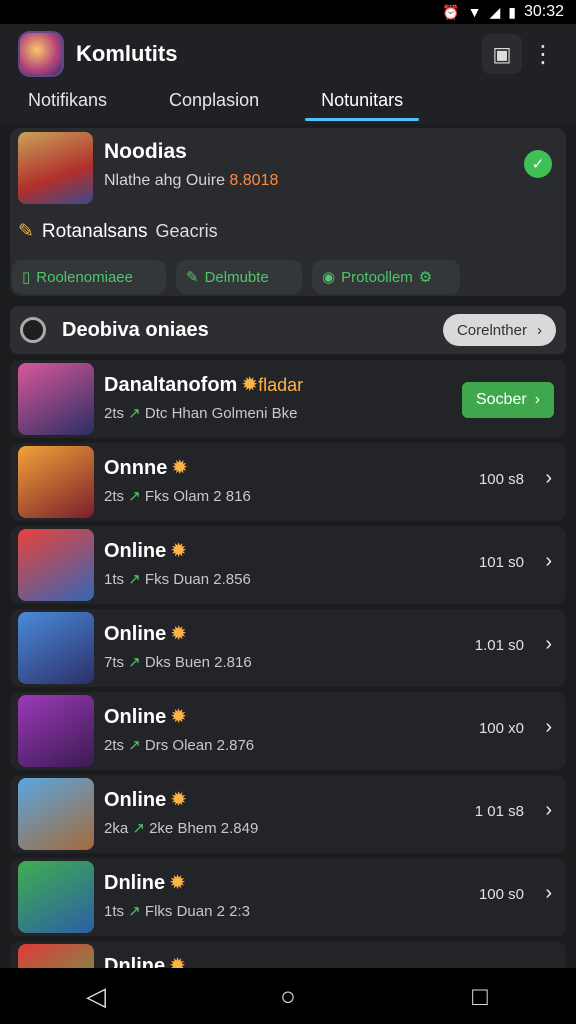  What do you see at coordinates (164, 180) in the screenshot?
I see `profile-subtitle-text: Nlathe ahg Ouire` at bounding box center [164, 180].